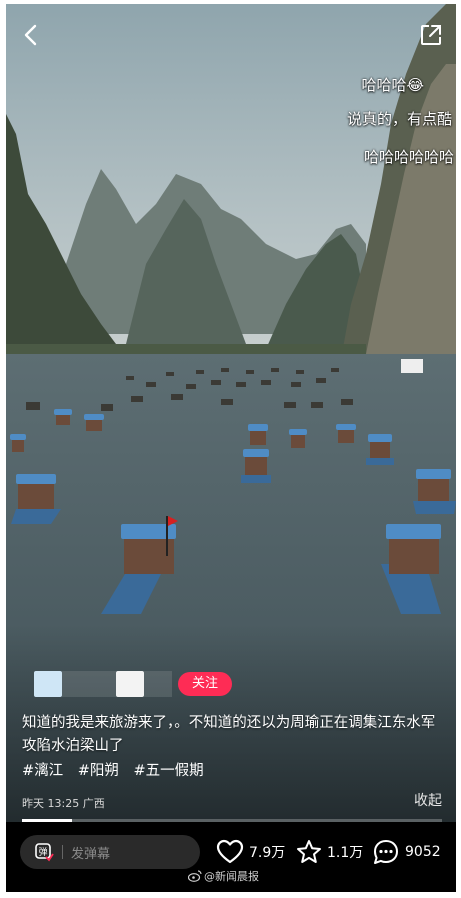  I want to click on author-extra-blurred, so click(158, 684).